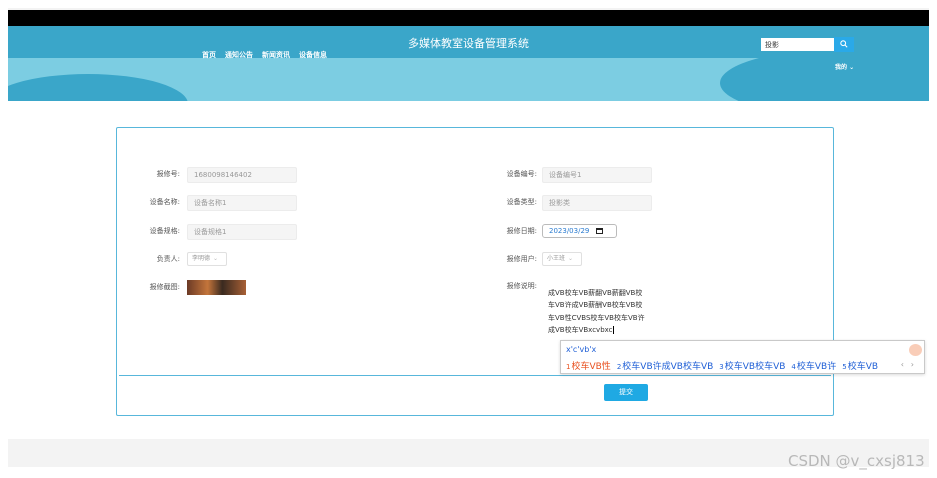  Describe the element at coordinates (168, 259) in the screenshot. I see `label-responsible: 负责人:` at that location.